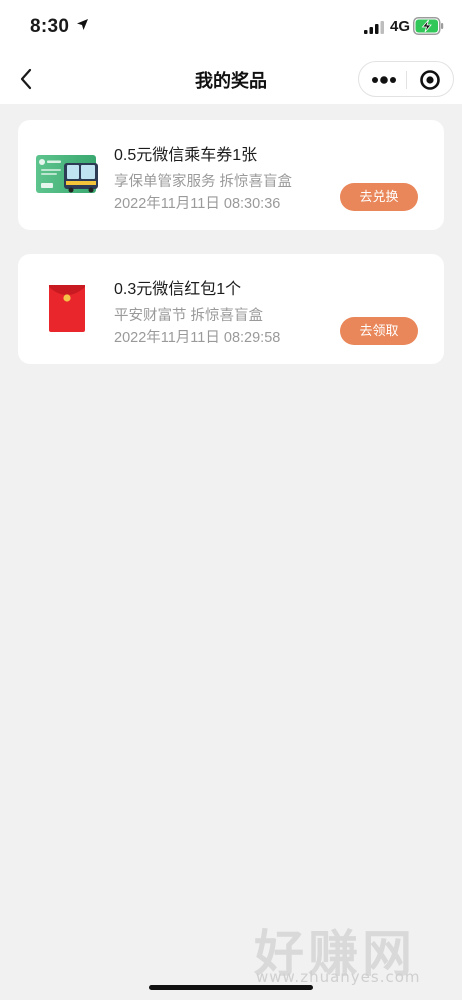  I want to click on capsule-divider, so click(406, 80).